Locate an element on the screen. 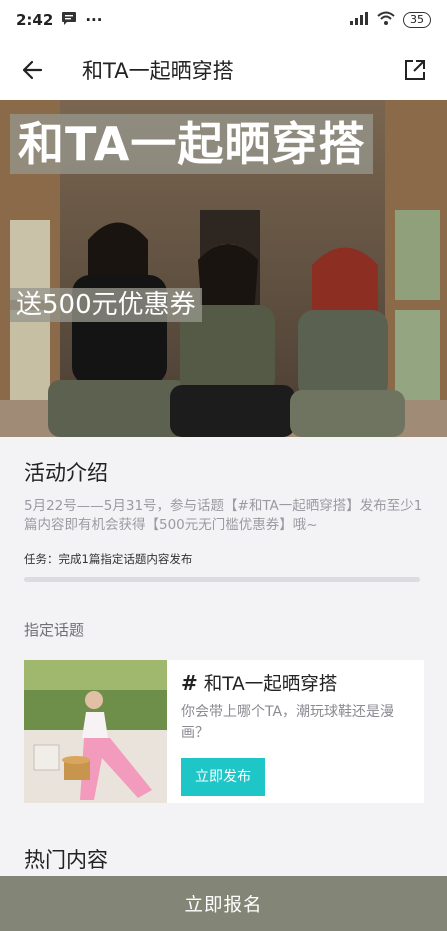  hot-content-title: 热门内容 is located at coordinates (66, 860).